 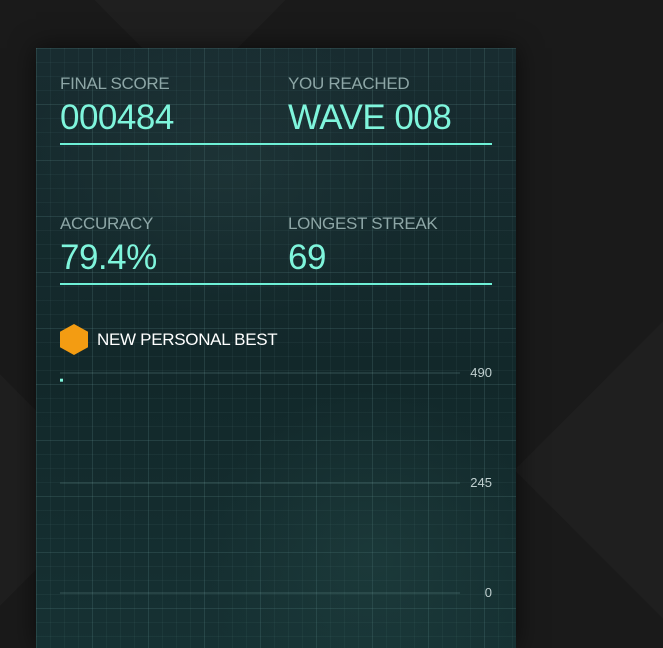 I want to click on y-tick-label: 0, so click(x=488, y=592).